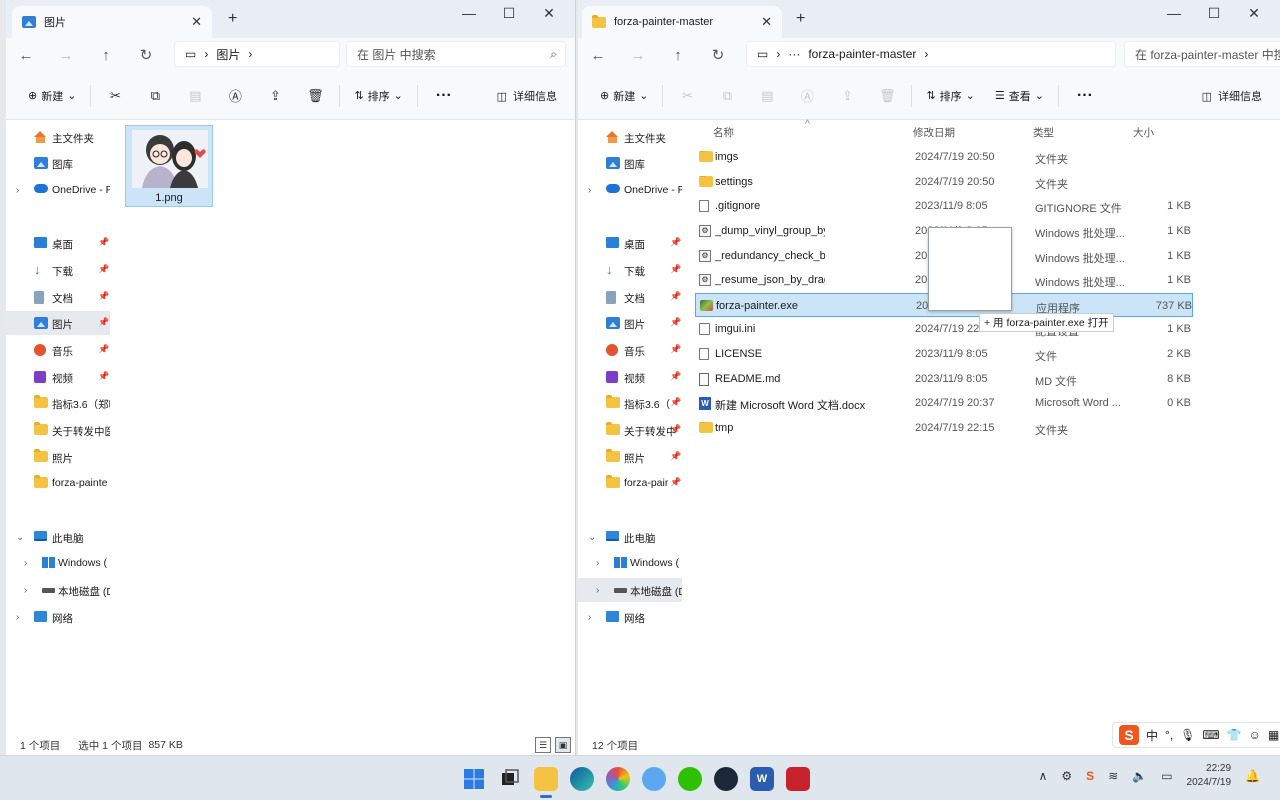 This screenshot has height=800, width=1280. What do you see at coordinates (944, 428) in the screenshot?
I see `file-row: tmp 2024/7/19 22:15 文件夹` at bounding box center [944, 428].